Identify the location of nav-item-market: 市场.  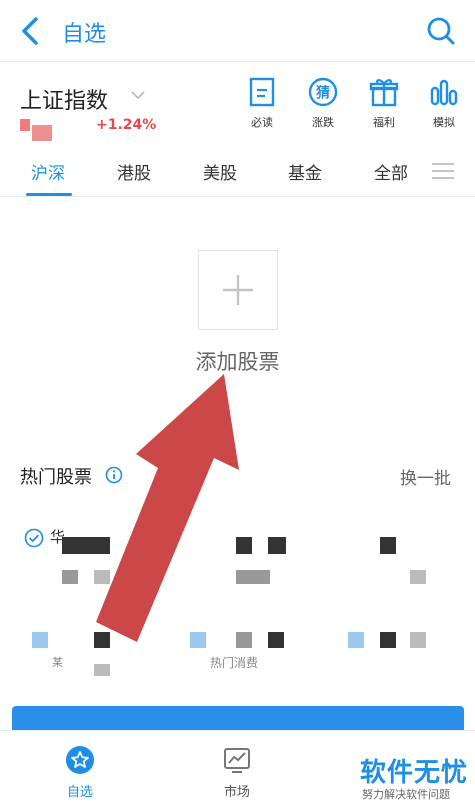
(237, 772).